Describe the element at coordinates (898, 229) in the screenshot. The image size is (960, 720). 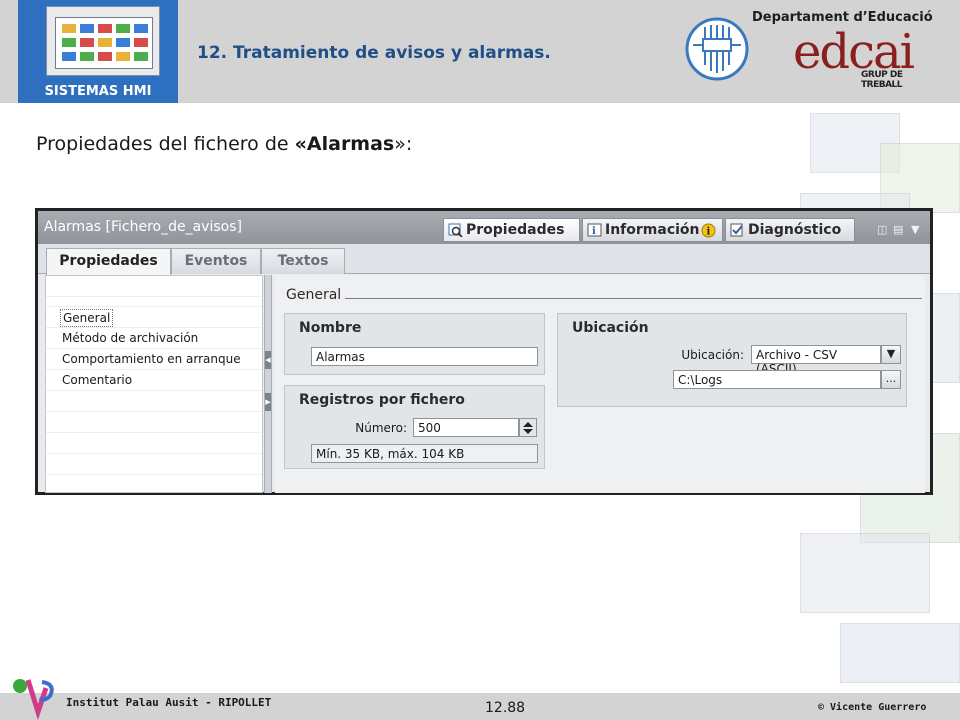
I see `window-layout-icon: ▤` at that location.